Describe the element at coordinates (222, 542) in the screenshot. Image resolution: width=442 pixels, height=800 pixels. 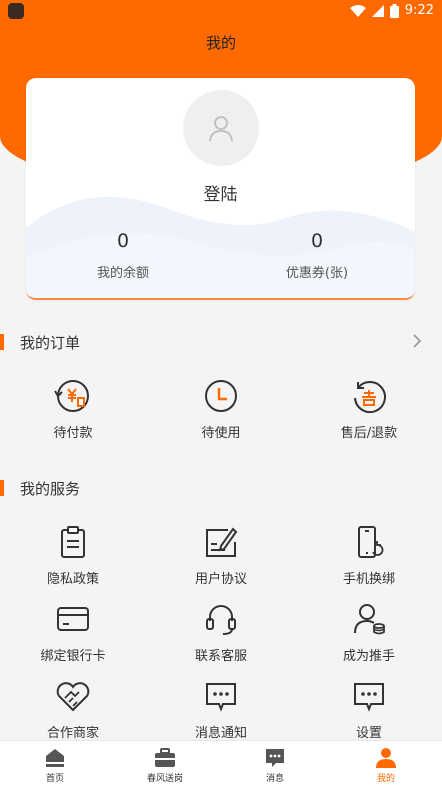
I see `edit-document-icon` at that location.